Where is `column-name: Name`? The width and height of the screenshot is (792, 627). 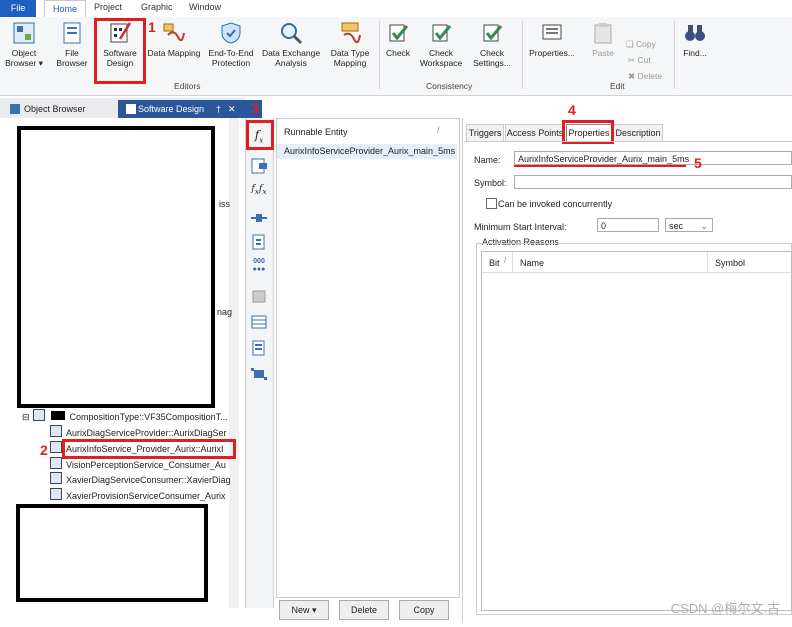
column-name: Name is located at coordinates (532, 263).